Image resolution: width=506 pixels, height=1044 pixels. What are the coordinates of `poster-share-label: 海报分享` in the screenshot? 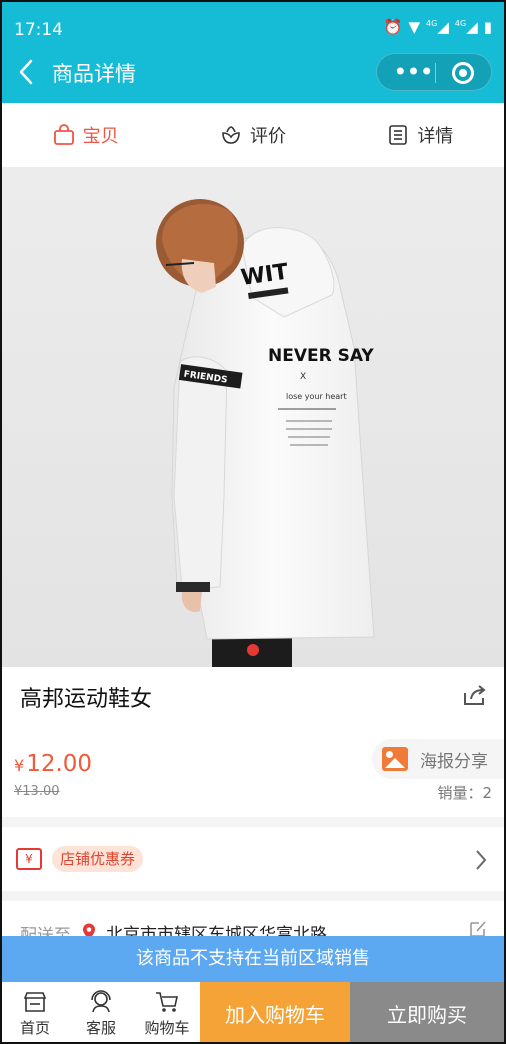 It's located at (454, 761).